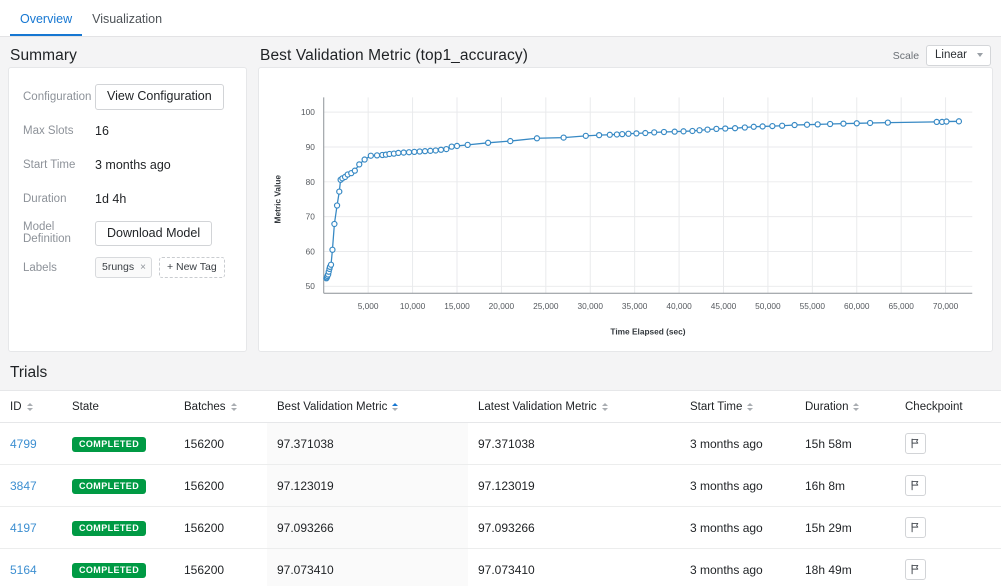 This screenshot has width=1001, height=586. I want to click on label-tag: 5rungs ×, so click(123, 267).